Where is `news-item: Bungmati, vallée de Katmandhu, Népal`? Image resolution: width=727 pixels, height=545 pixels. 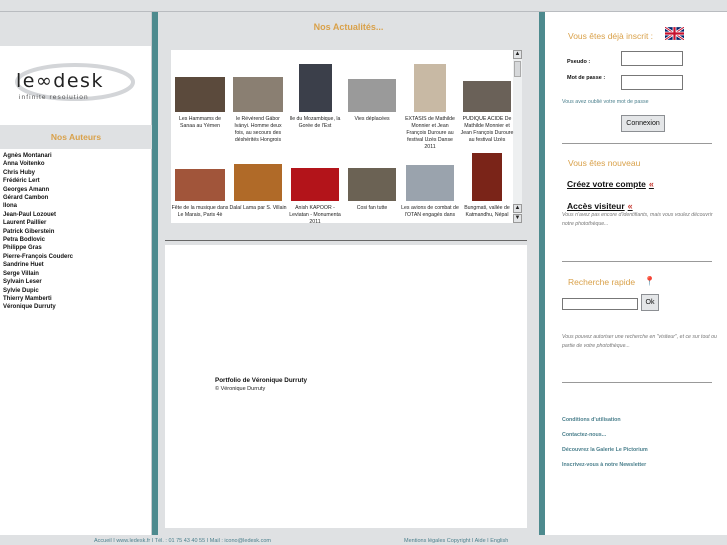
news-item: Bungmati, vallée de Katmandhu, Népal is located at coordinates (487, 197).